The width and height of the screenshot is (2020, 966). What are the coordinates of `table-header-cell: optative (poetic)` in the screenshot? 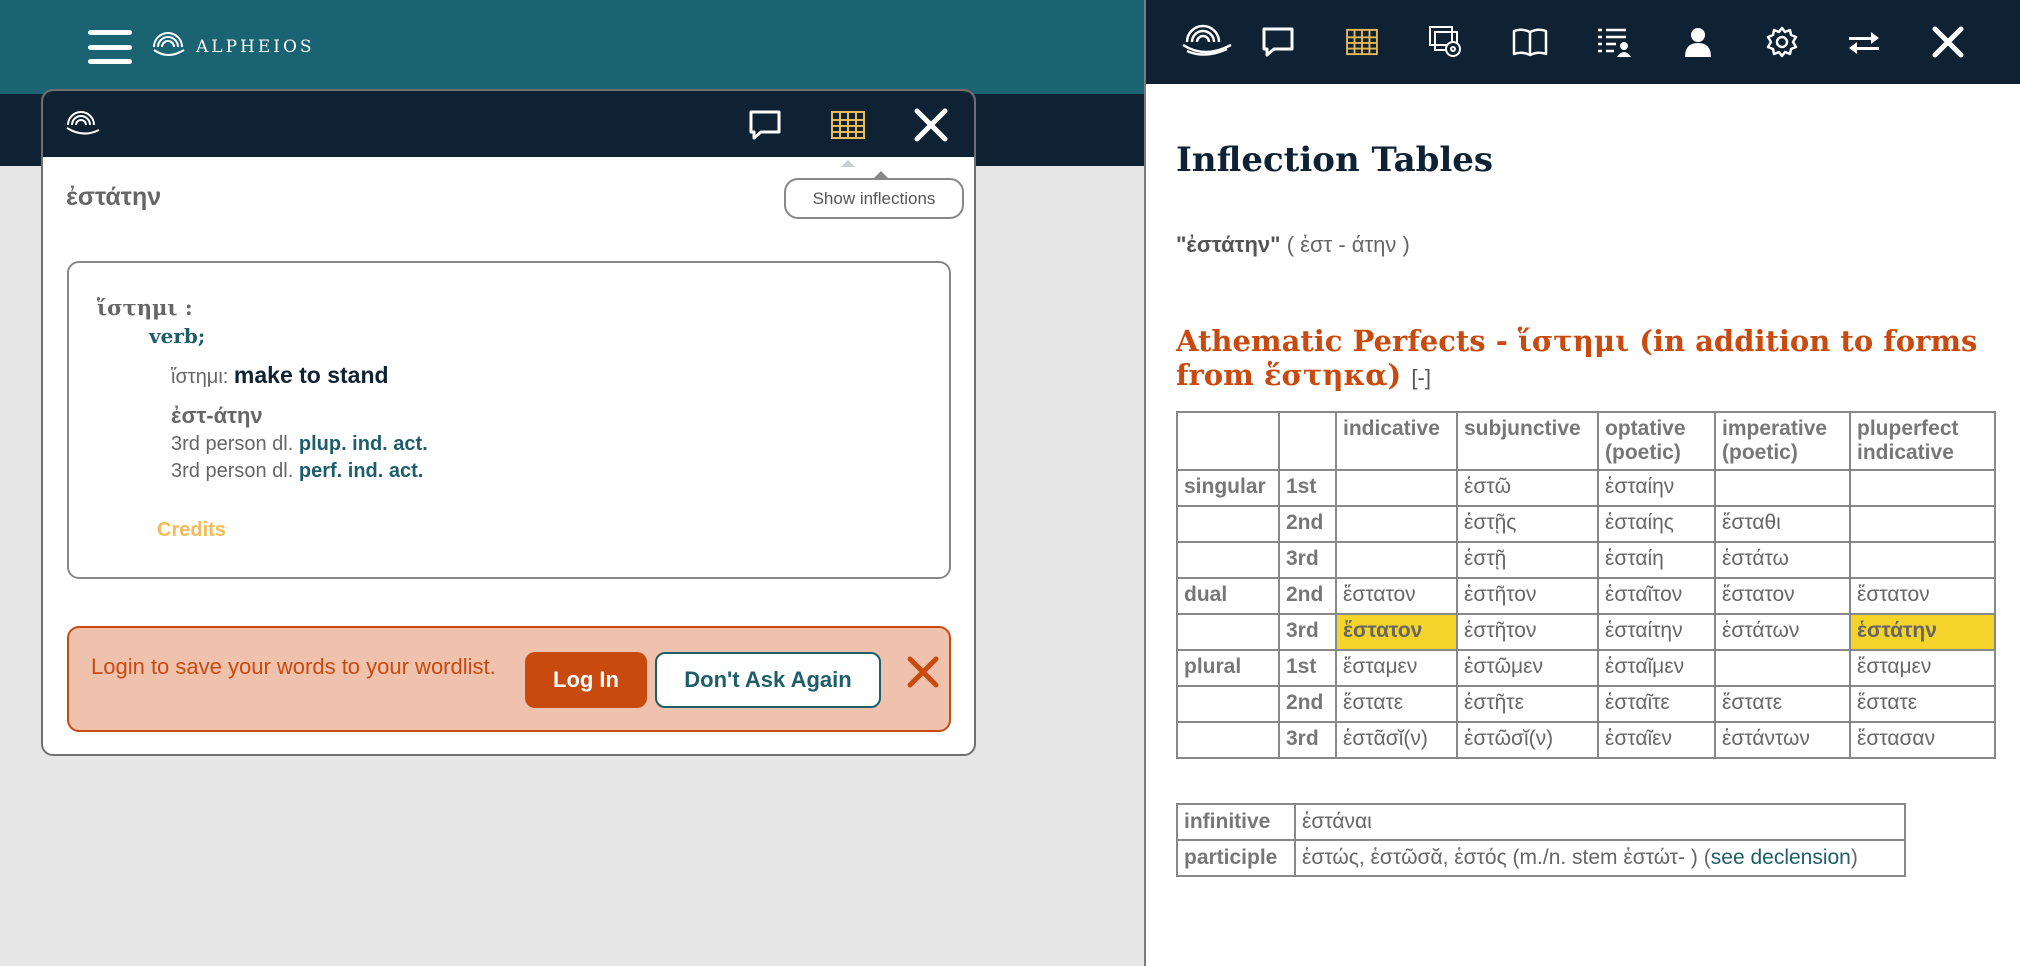 It's located at (1656, 441).